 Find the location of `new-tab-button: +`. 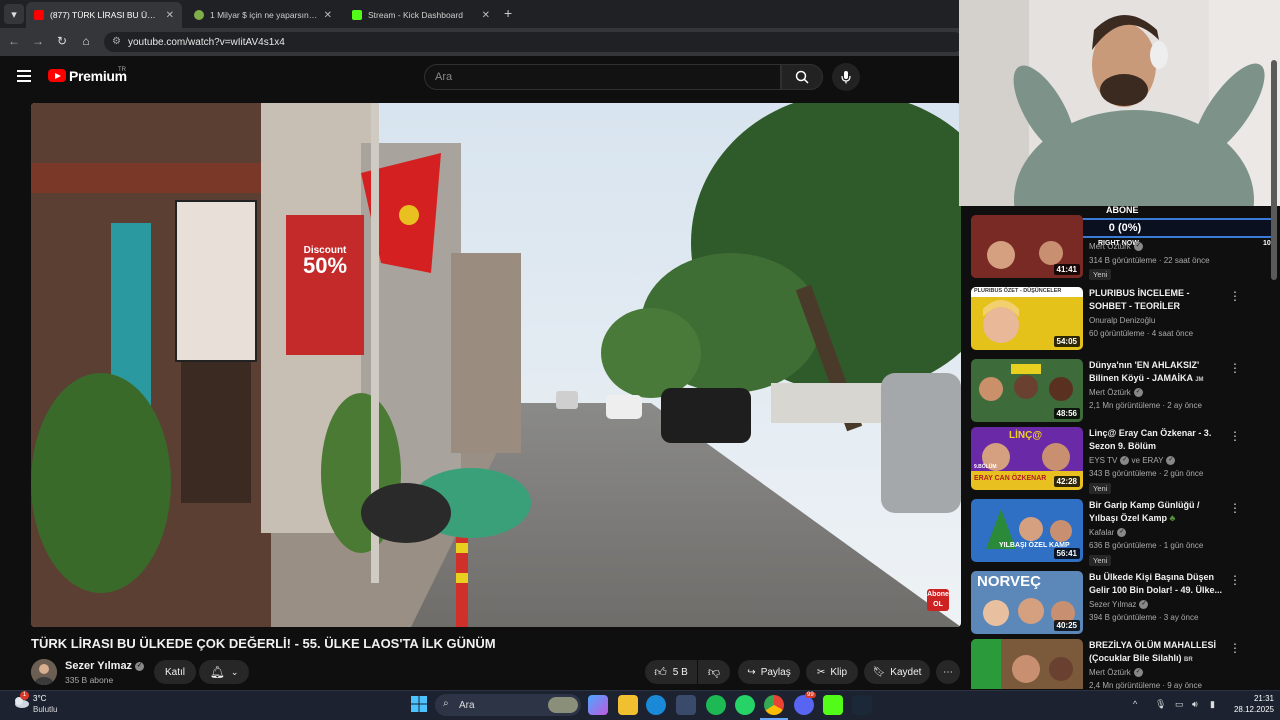

new-tab-button: + is located at coordinates (508, 13).